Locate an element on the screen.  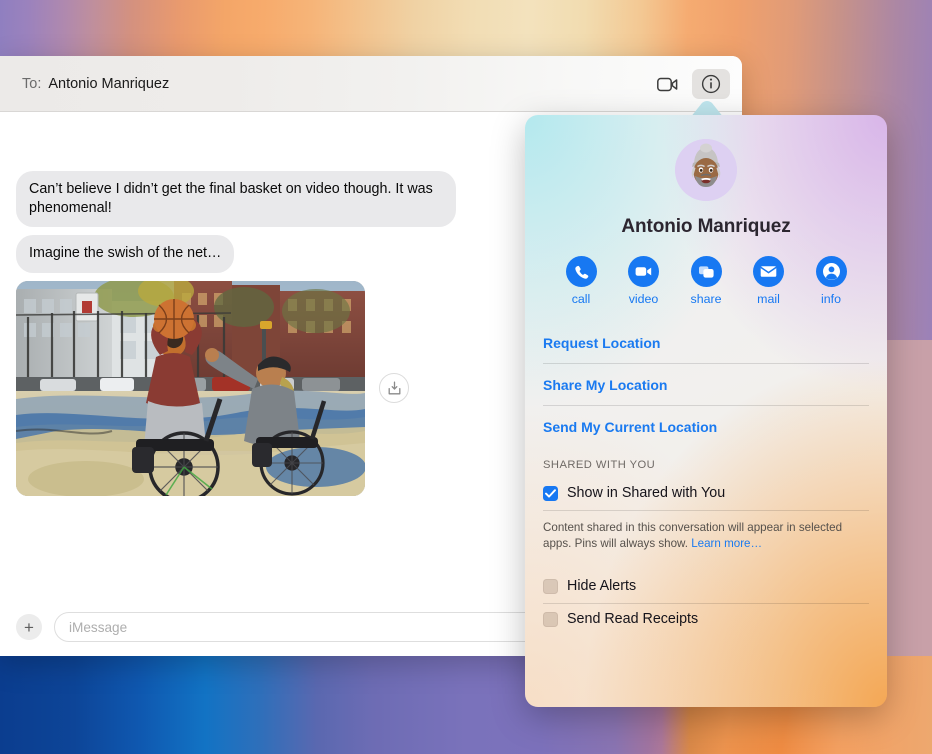
hide-alerts-label: Hide Alerts is located at coordinates (602, 586).